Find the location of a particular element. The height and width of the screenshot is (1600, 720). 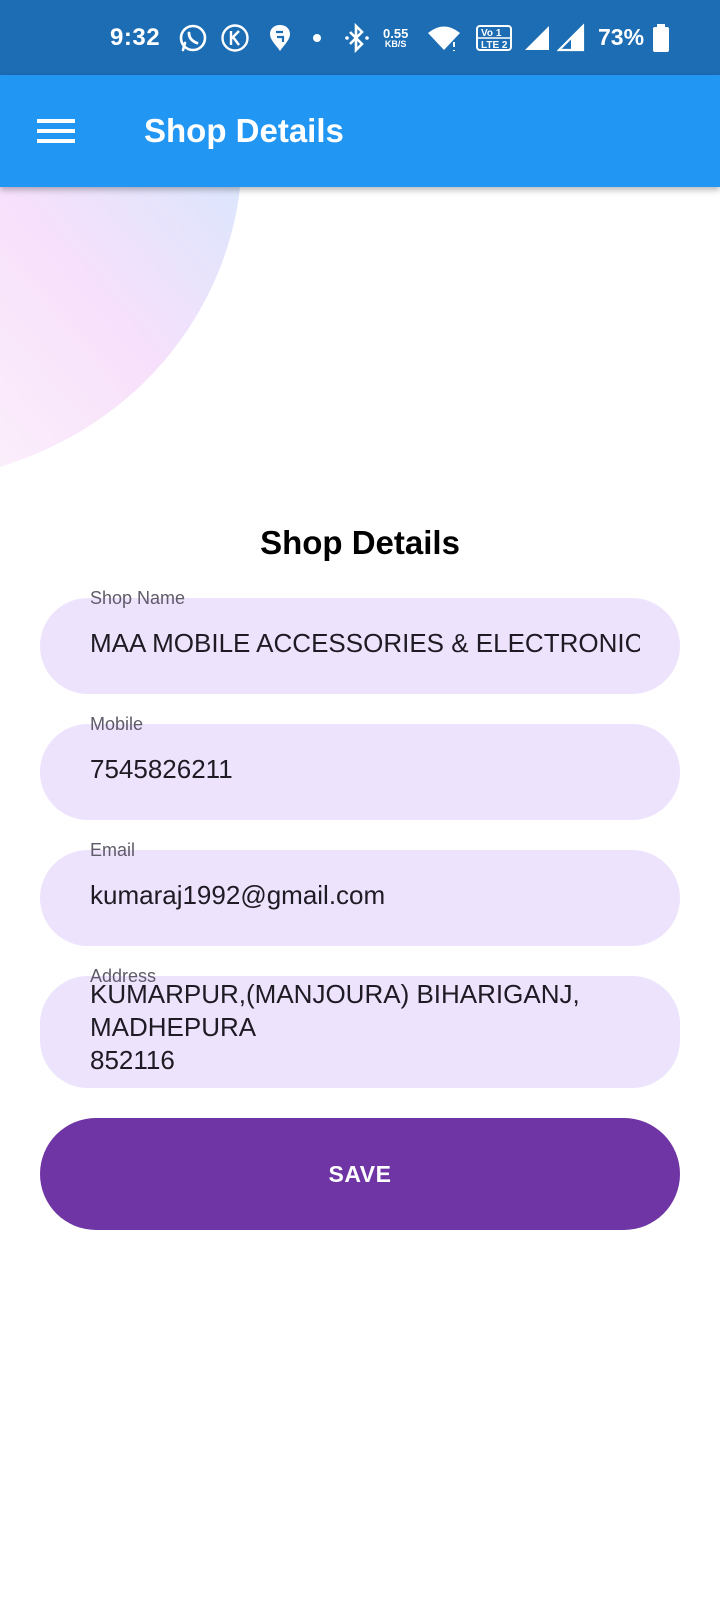

shop-name-field: MAA MOBILE ACCESSORIES & ELECTRONICS is located at coordinates (360, 646).